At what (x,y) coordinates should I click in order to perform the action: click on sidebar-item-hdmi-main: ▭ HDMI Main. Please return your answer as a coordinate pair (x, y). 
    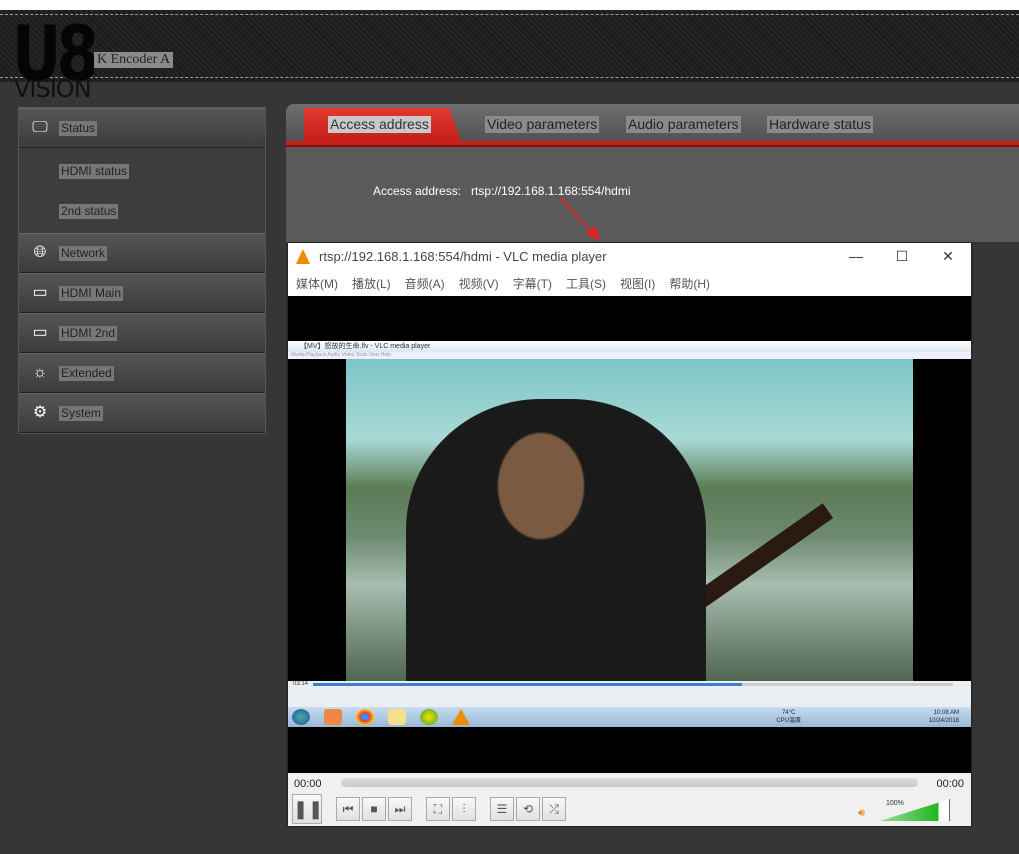
    Looking at the image, I should click on (142, 293).